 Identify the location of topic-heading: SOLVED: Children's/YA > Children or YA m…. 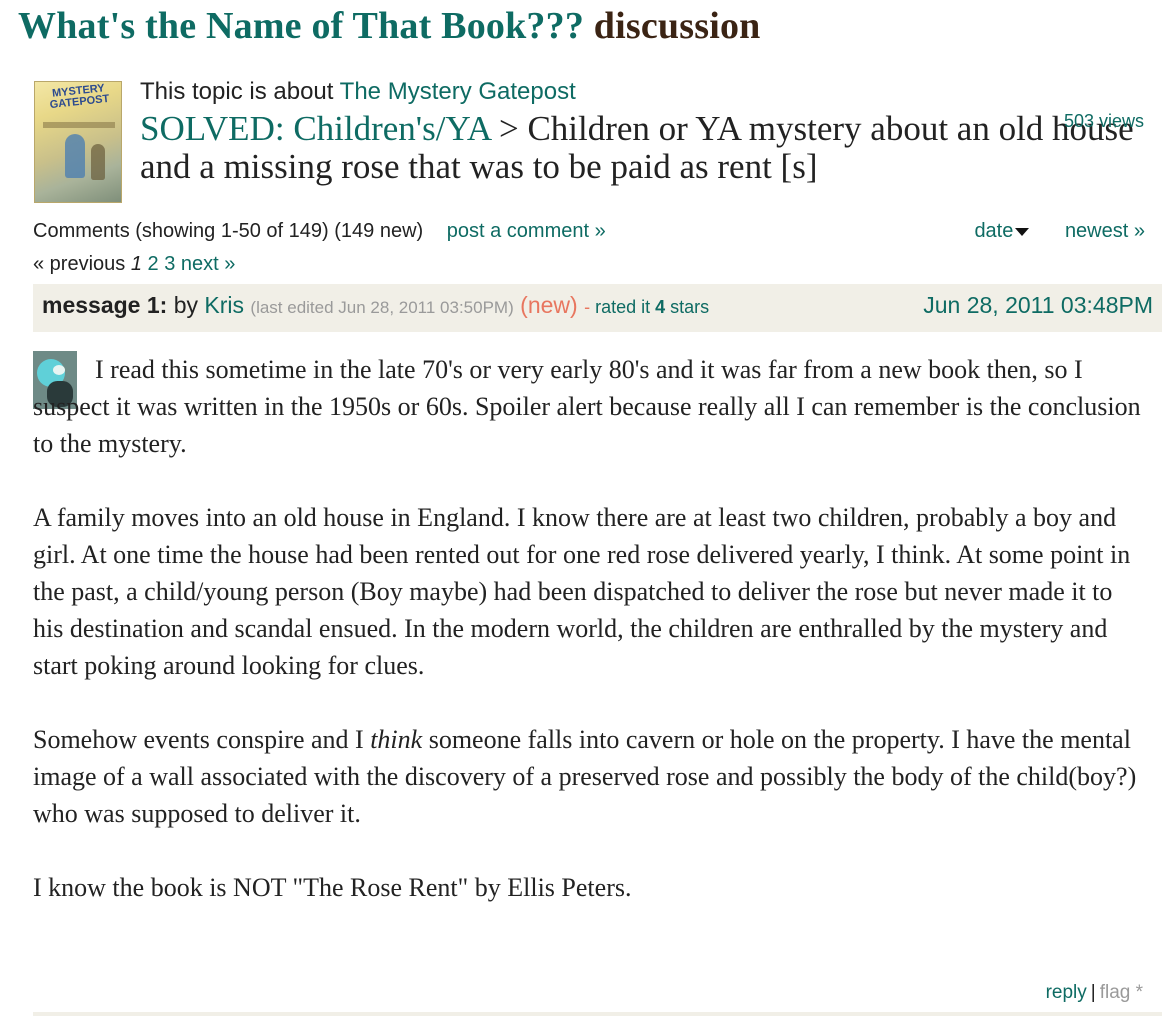
(645, 148).